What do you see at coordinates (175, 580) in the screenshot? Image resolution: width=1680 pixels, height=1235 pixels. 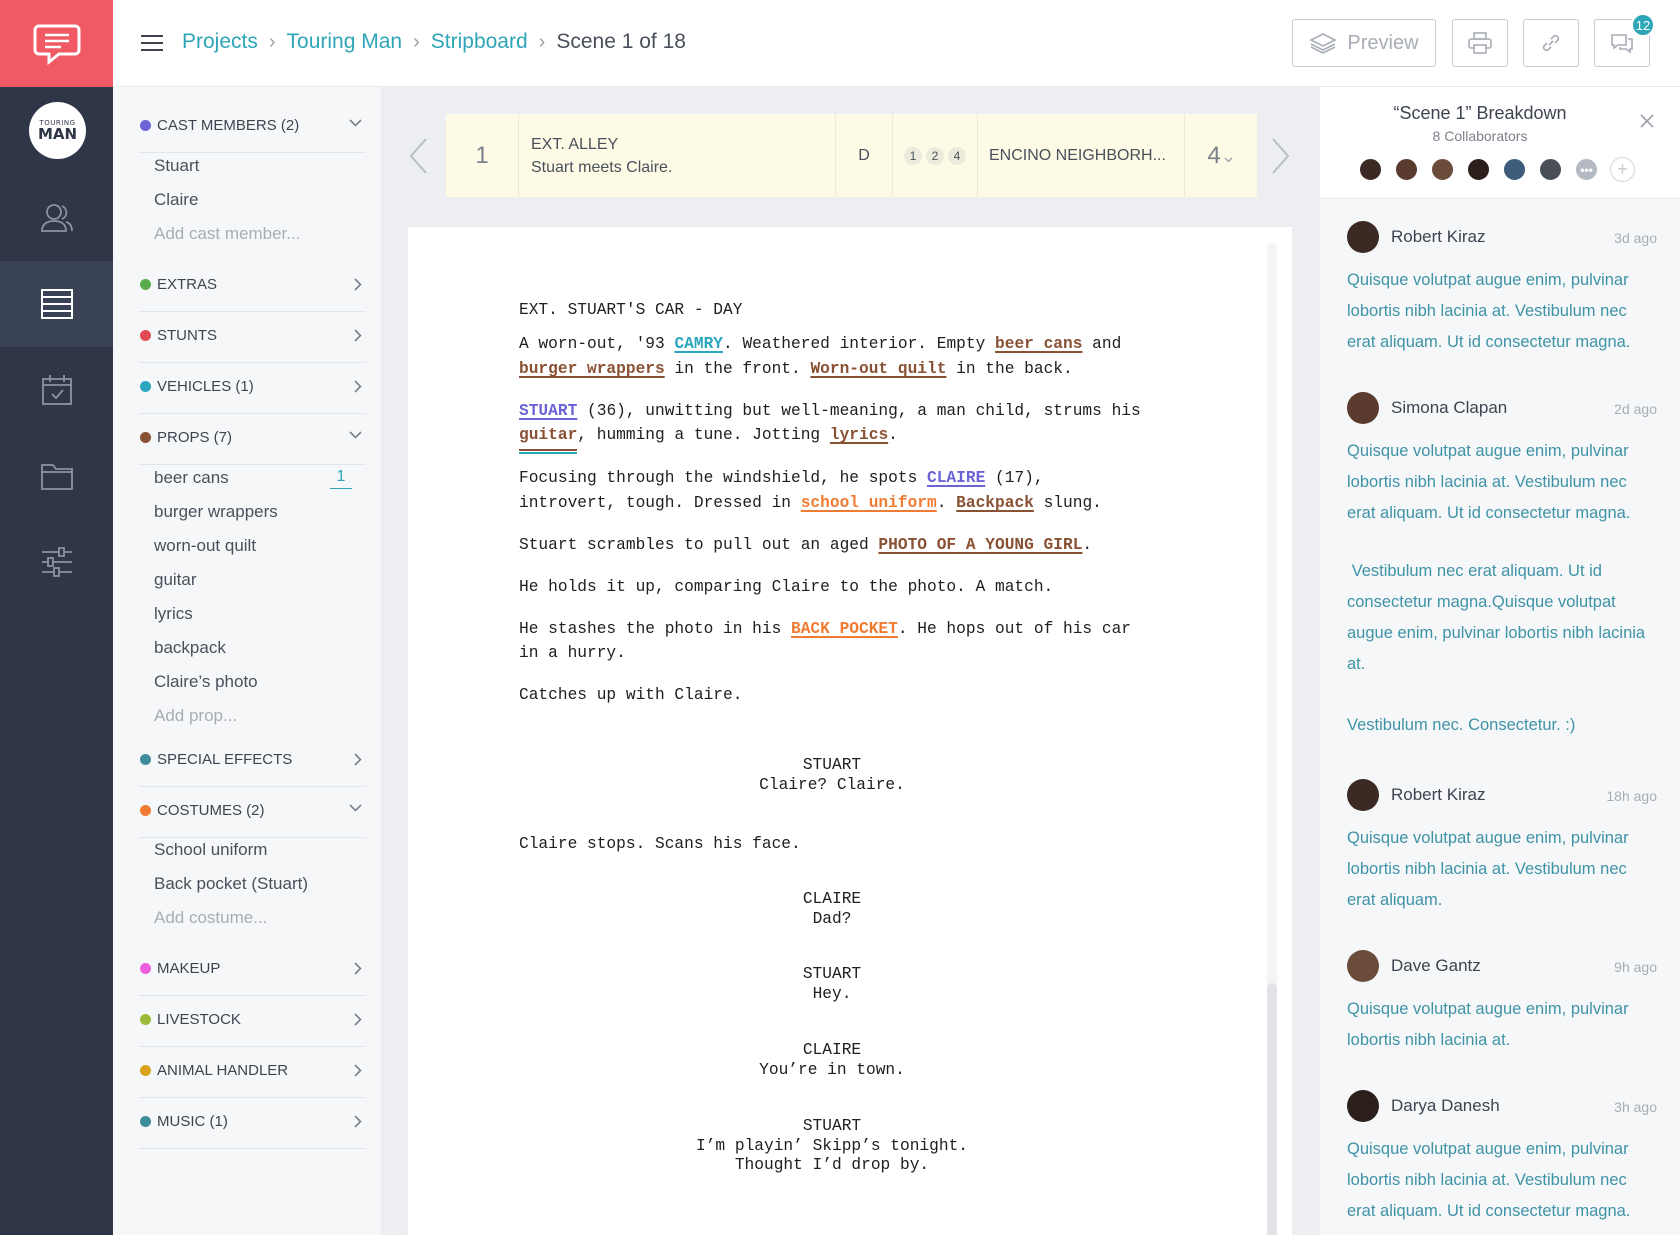 I see `prop-item: guitar` at bounding box center [175, 580].